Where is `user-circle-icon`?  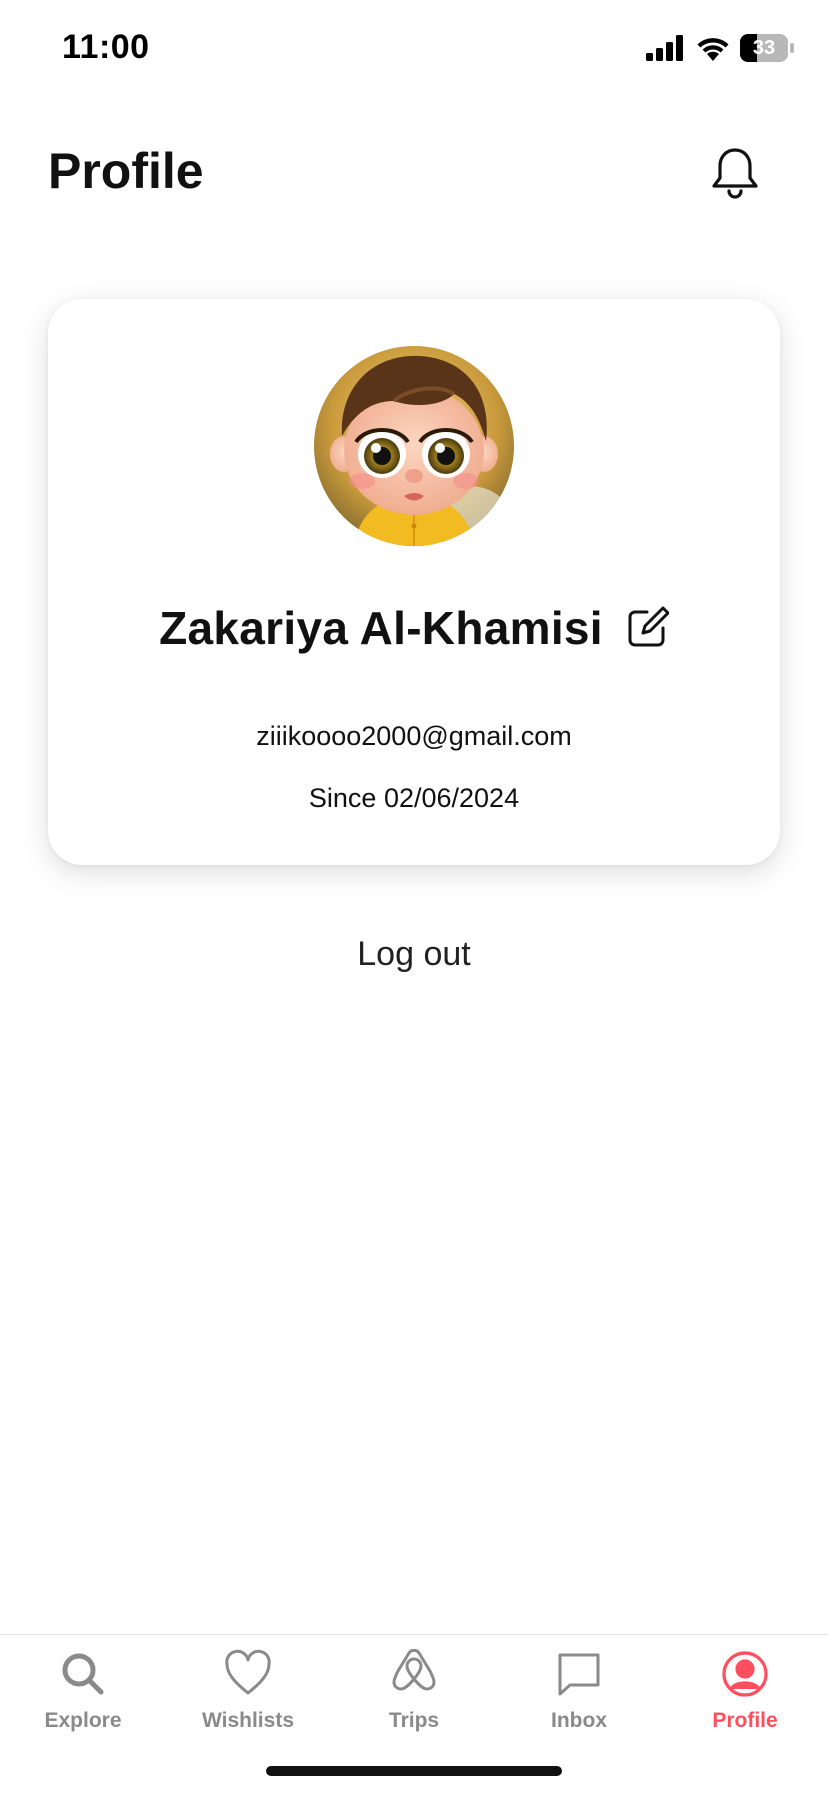 user-circle-icon is located at coordinates (745, 1674).